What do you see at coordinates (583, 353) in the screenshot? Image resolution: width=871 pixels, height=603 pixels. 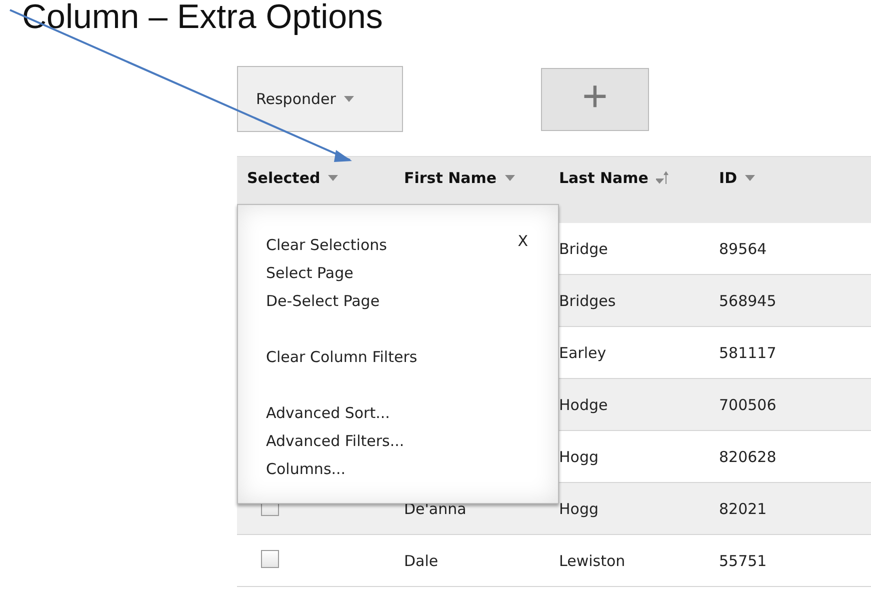 I see `table-cell-text: Earley` at bounding box center [583, 353].